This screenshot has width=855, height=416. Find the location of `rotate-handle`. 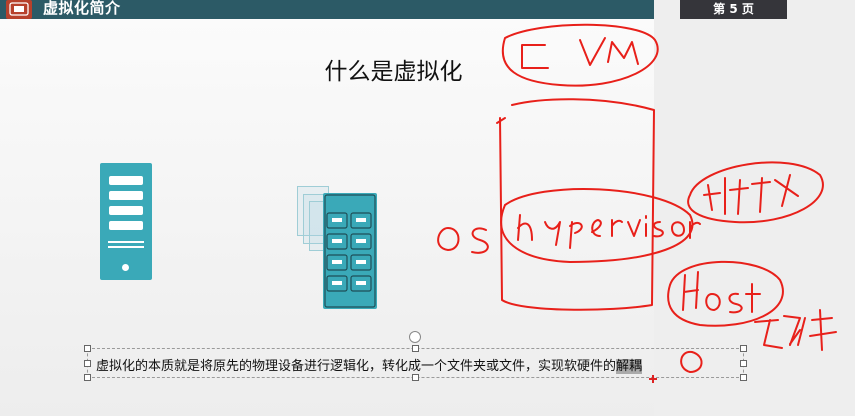

rotate-handle is located at coordinates (415, 337).